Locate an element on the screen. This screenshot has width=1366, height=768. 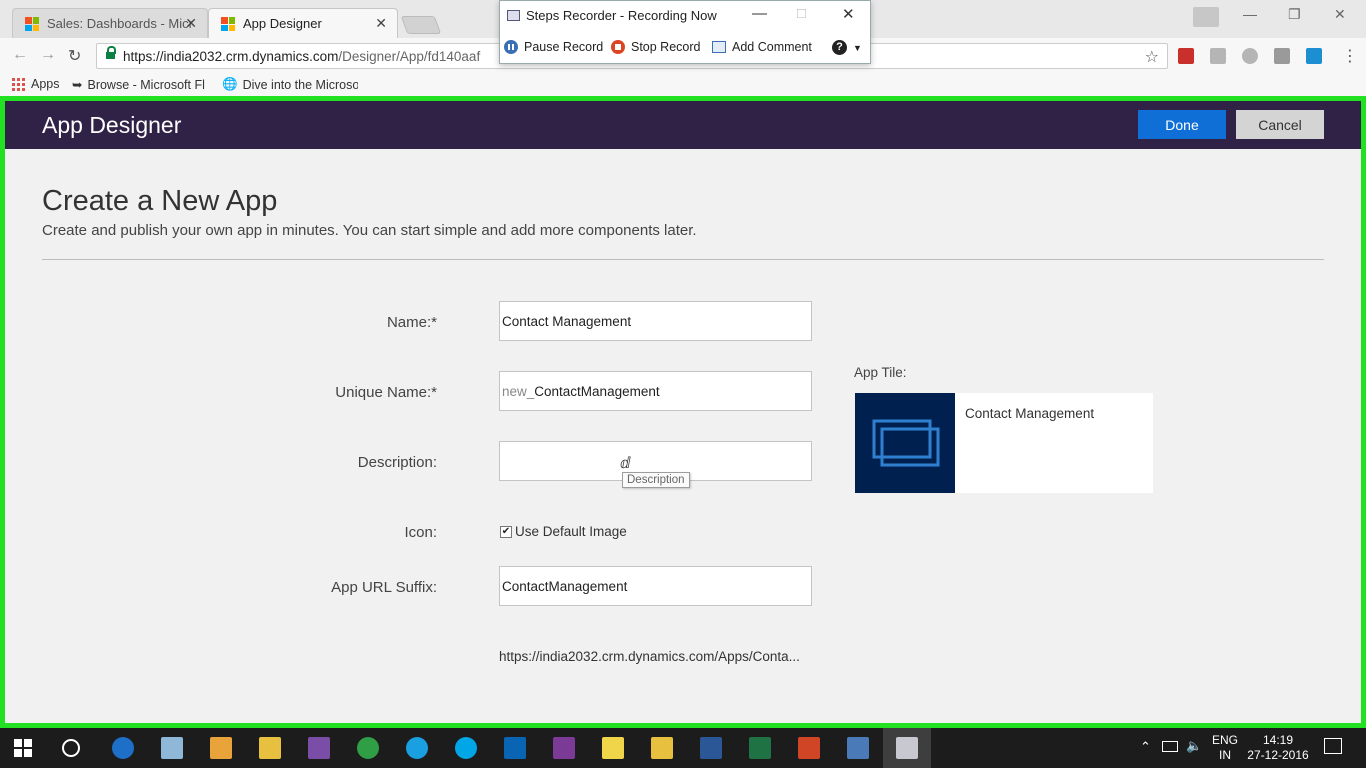
steps-recorder-icon is located at coordinates (513, 15).